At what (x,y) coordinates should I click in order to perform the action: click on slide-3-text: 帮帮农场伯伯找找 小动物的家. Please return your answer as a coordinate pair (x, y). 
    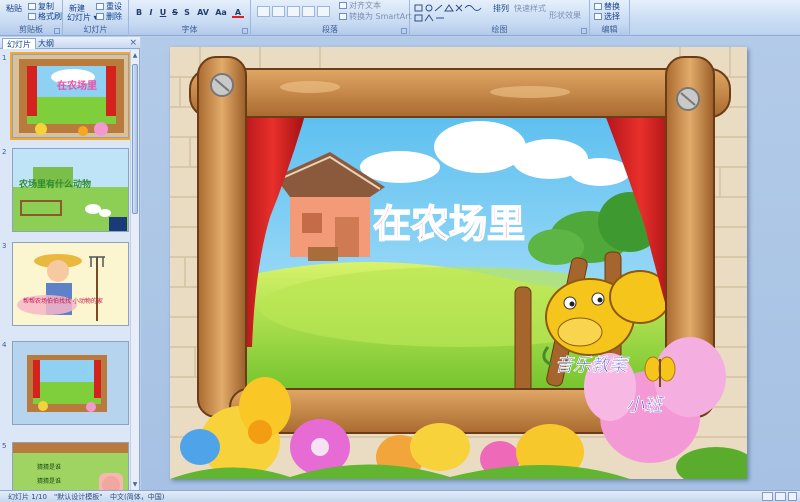
    Looking at the image, I should click on (63, 301).